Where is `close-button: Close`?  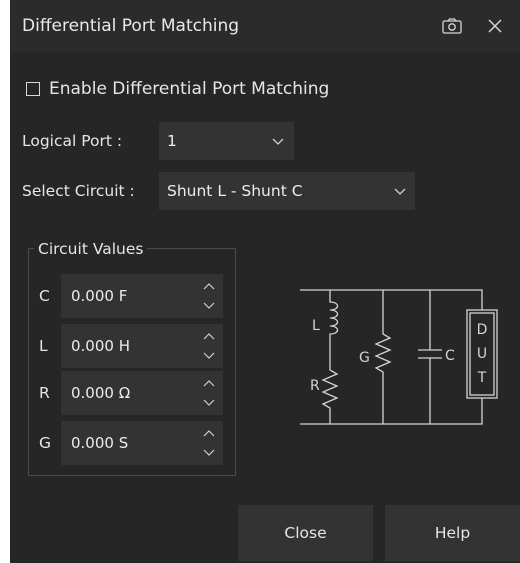
close-button: Close is located at coordinates (305, 533).